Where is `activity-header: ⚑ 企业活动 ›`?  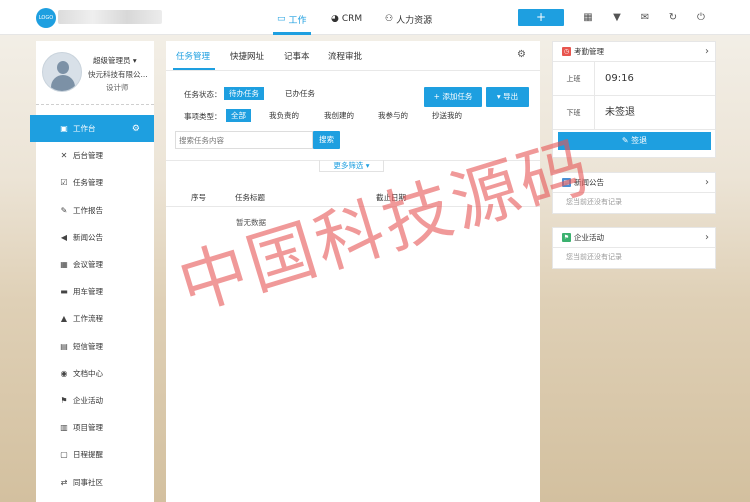
activity-header: ⚑ 企业活动 › is located at coordinates (634, 238).